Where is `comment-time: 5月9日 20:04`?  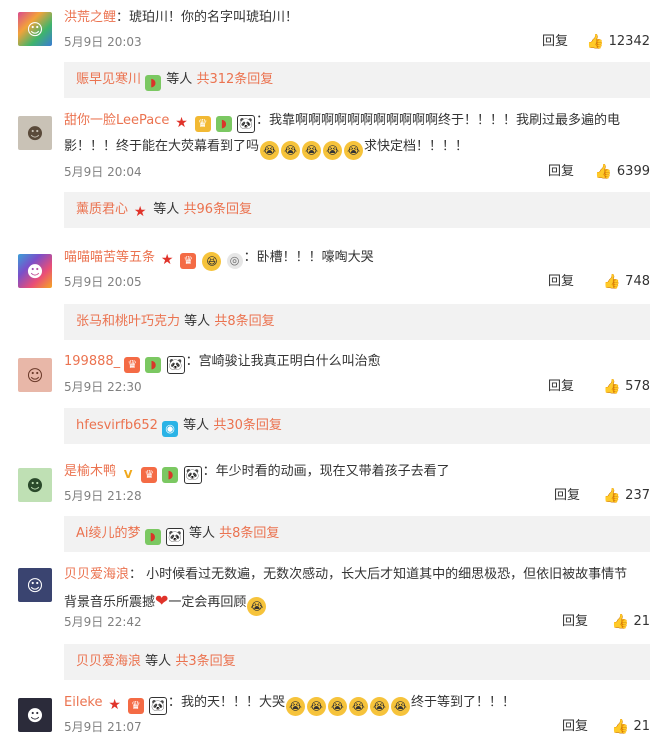
comment-time: 5月9日 20:04 is located at coordinates (103, 172).